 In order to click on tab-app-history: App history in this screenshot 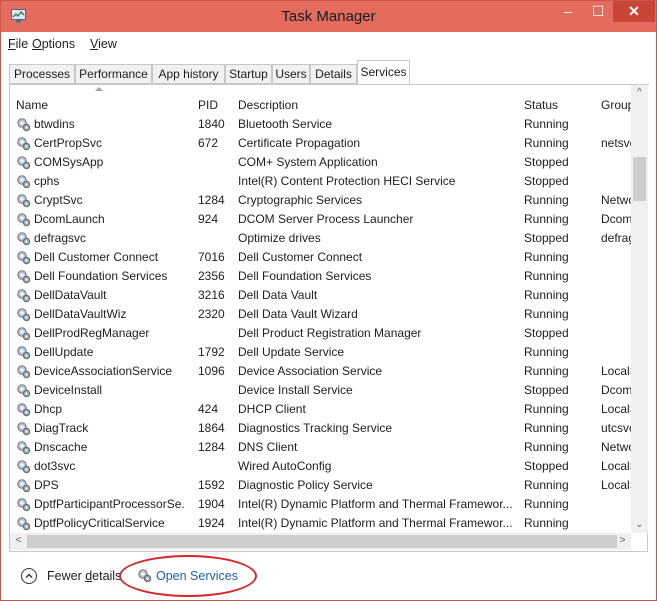, I will do `click(188, 74)`.